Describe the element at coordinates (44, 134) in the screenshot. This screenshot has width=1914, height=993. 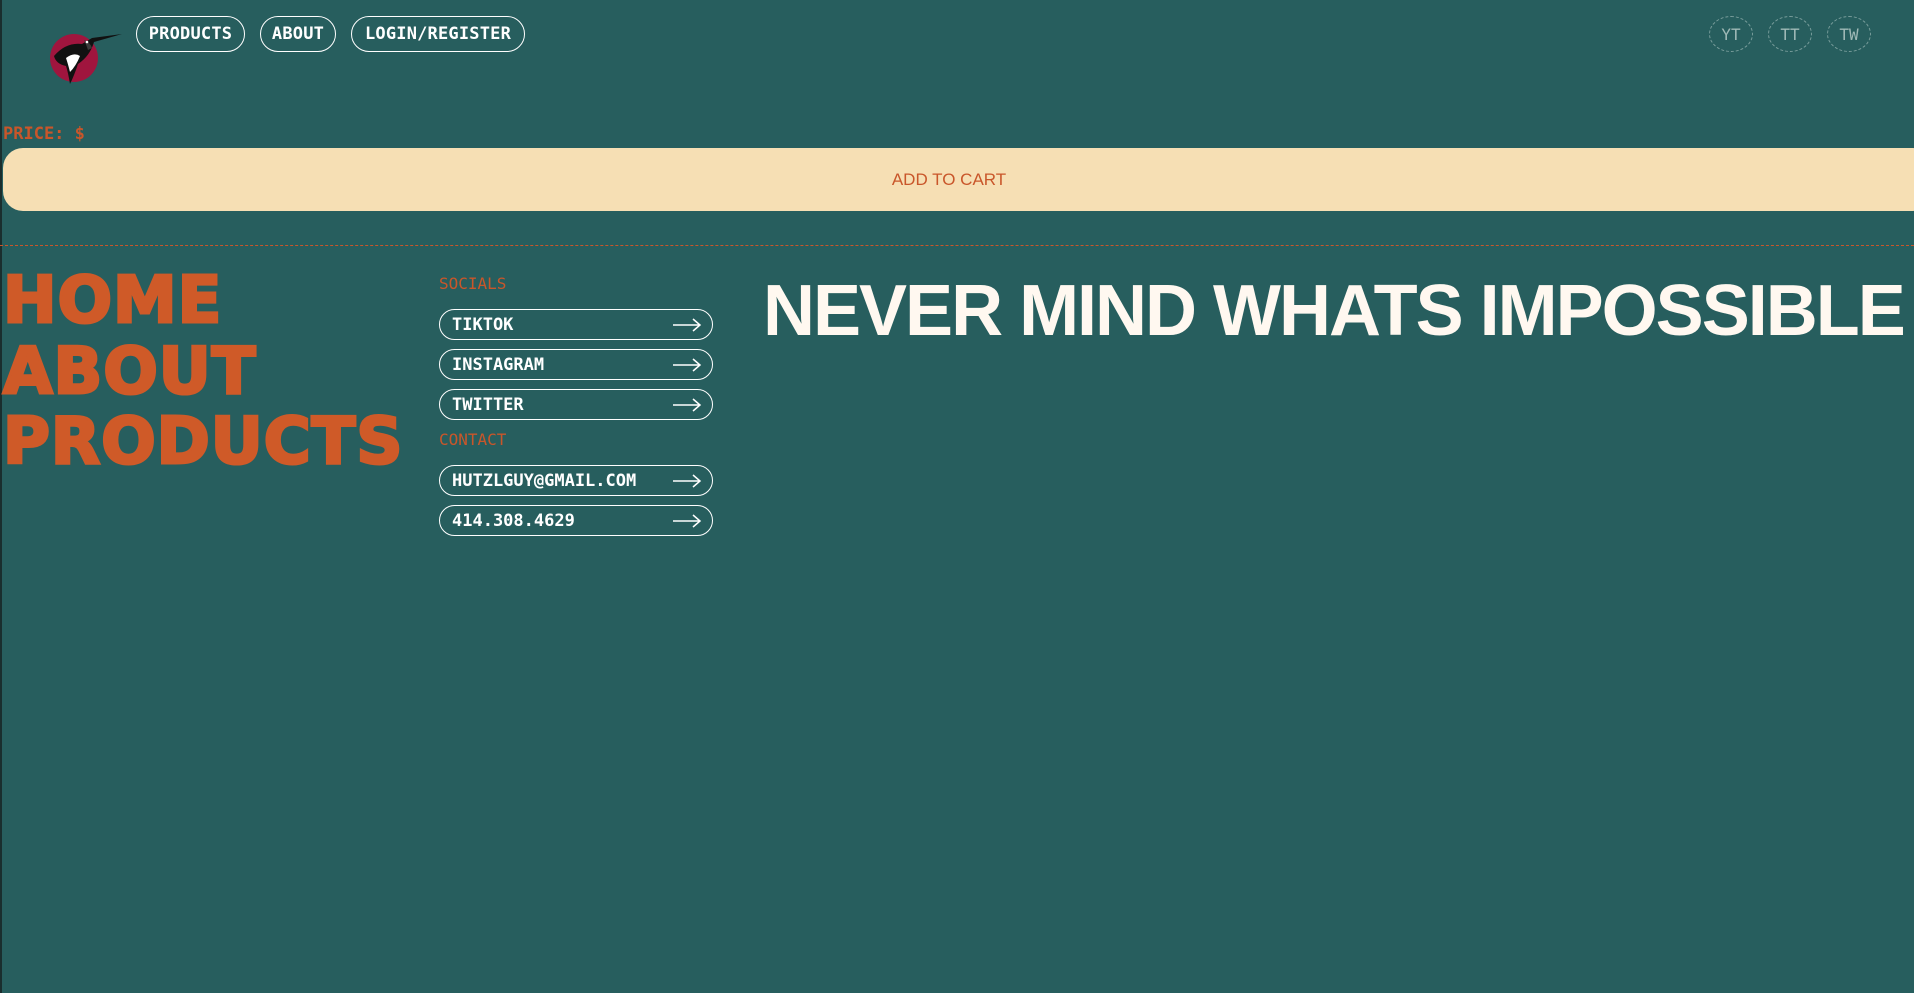
I see `price-label: PRICE: $` at that location.